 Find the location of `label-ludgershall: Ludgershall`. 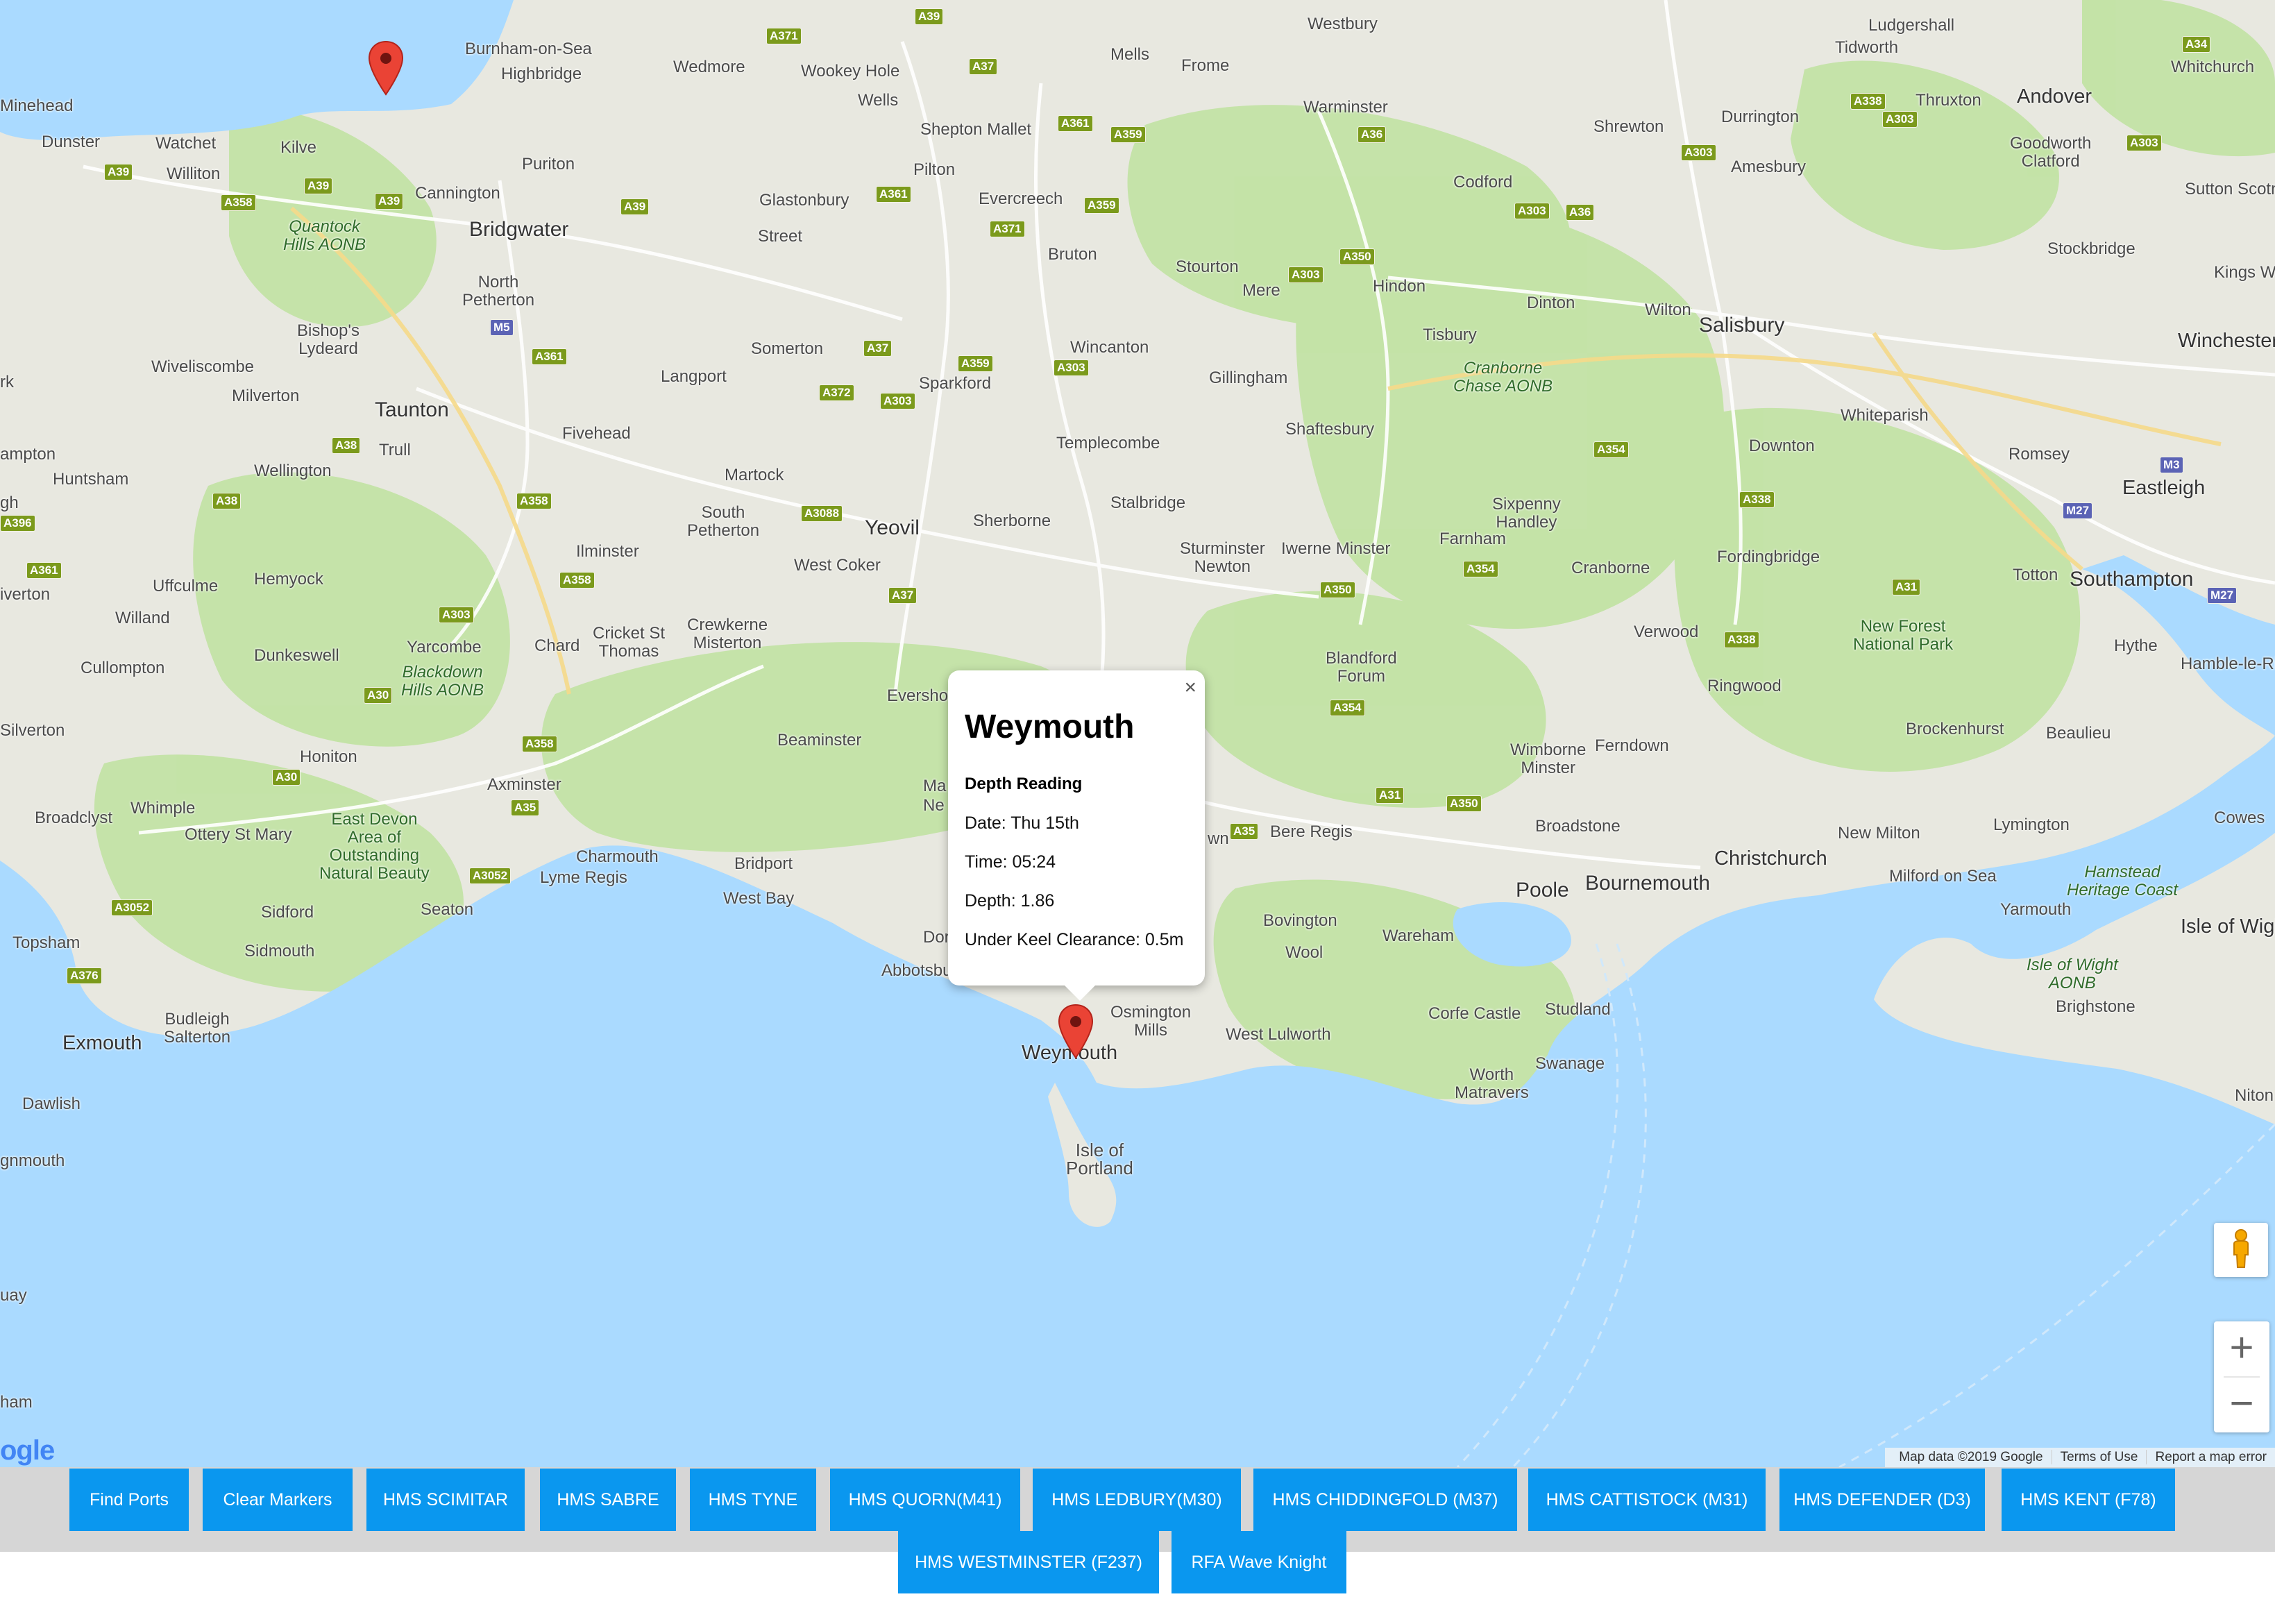

label-ludgershall: Ludgershall is located at coordinates (1911, 25).